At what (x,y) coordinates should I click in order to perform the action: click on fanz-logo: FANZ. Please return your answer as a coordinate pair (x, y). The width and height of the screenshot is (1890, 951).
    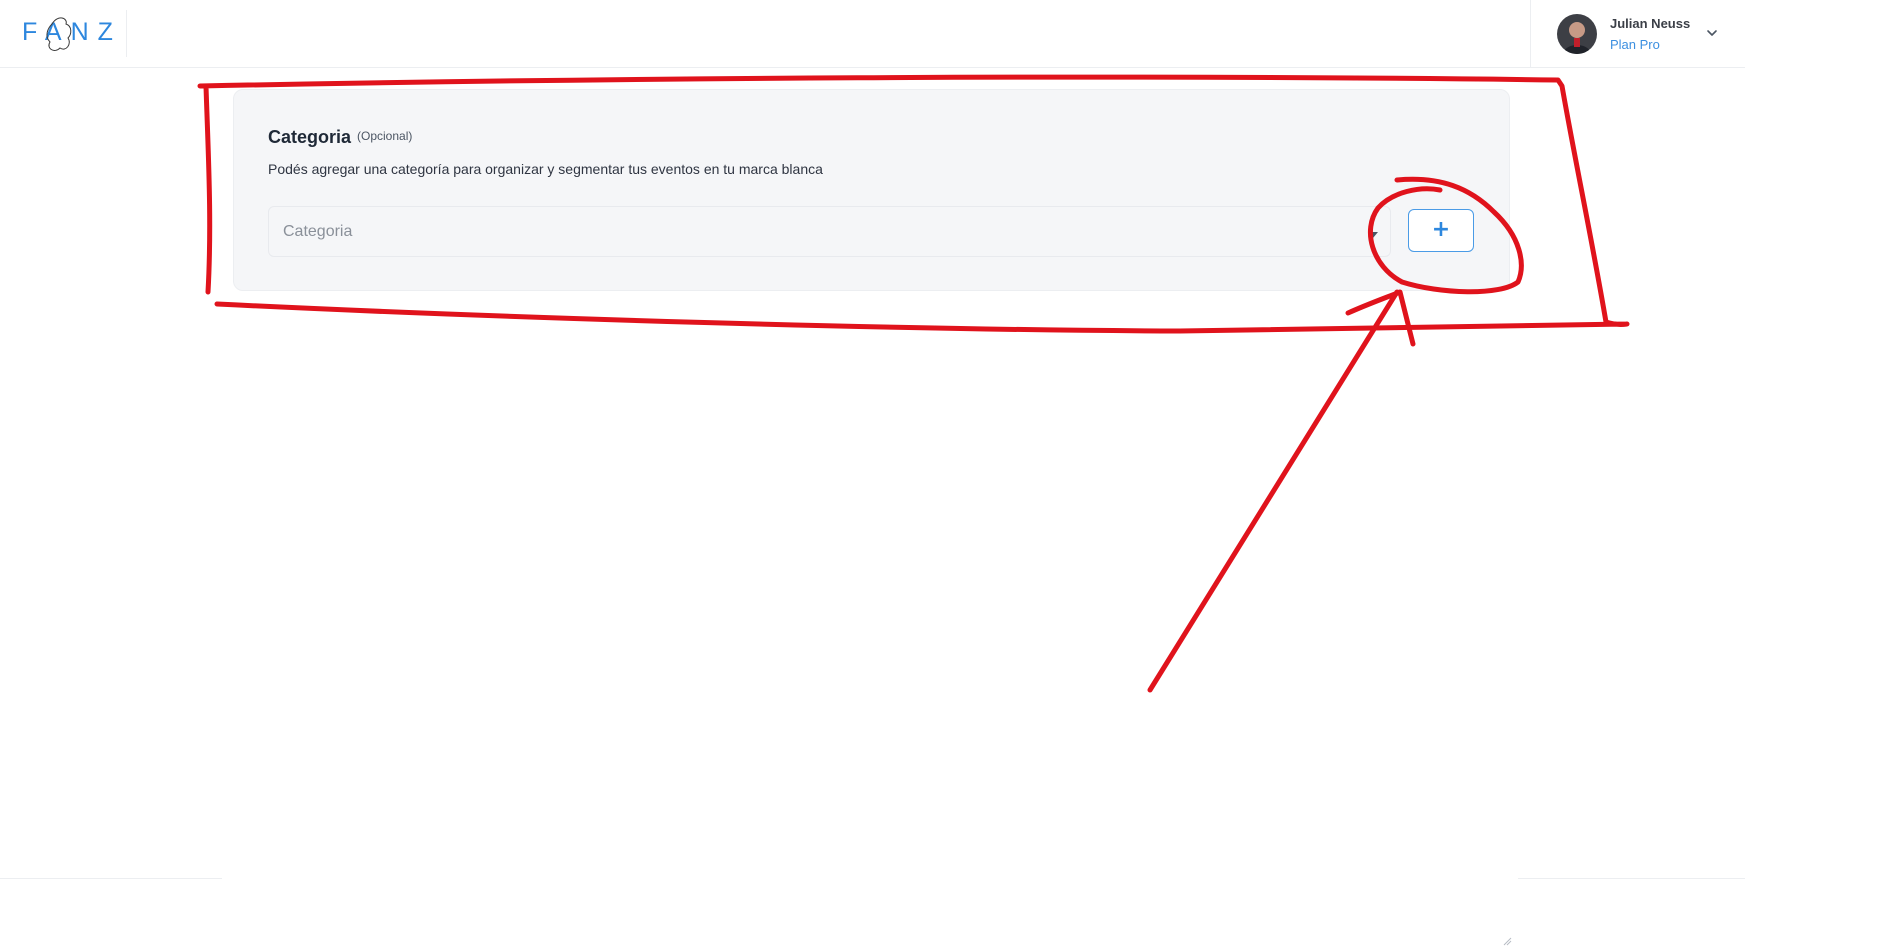
    Looking at the image, I should click on (77, 32).